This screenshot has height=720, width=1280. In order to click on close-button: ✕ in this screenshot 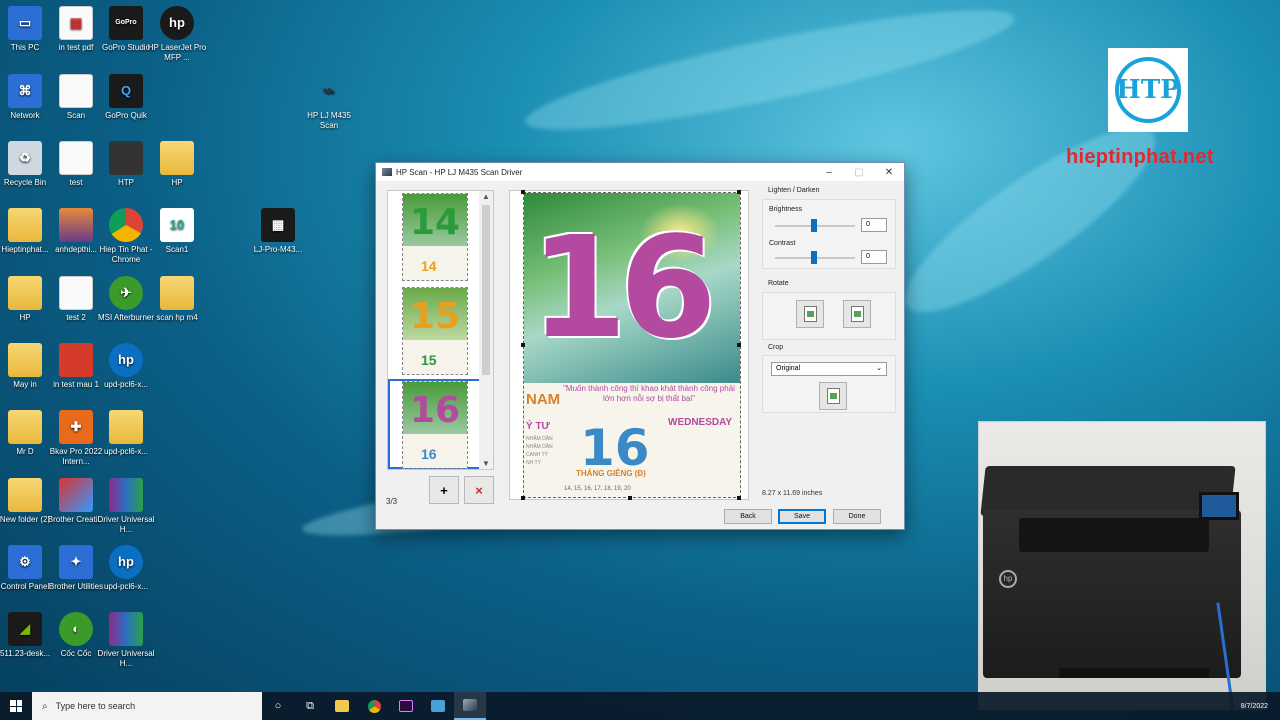, I will do `click(889, 172)`.